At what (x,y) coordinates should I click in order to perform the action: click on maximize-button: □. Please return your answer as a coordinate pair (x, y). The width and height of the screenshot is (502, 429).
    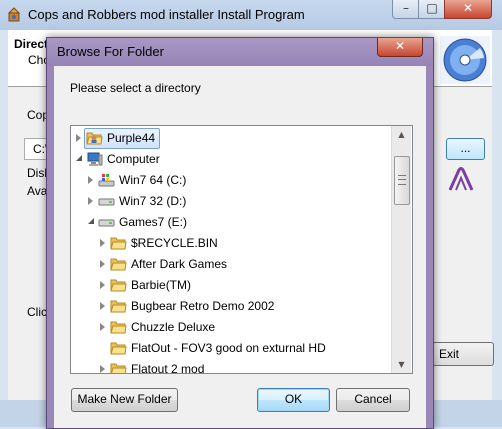
    Looking at the image, I should click on (432, 9).